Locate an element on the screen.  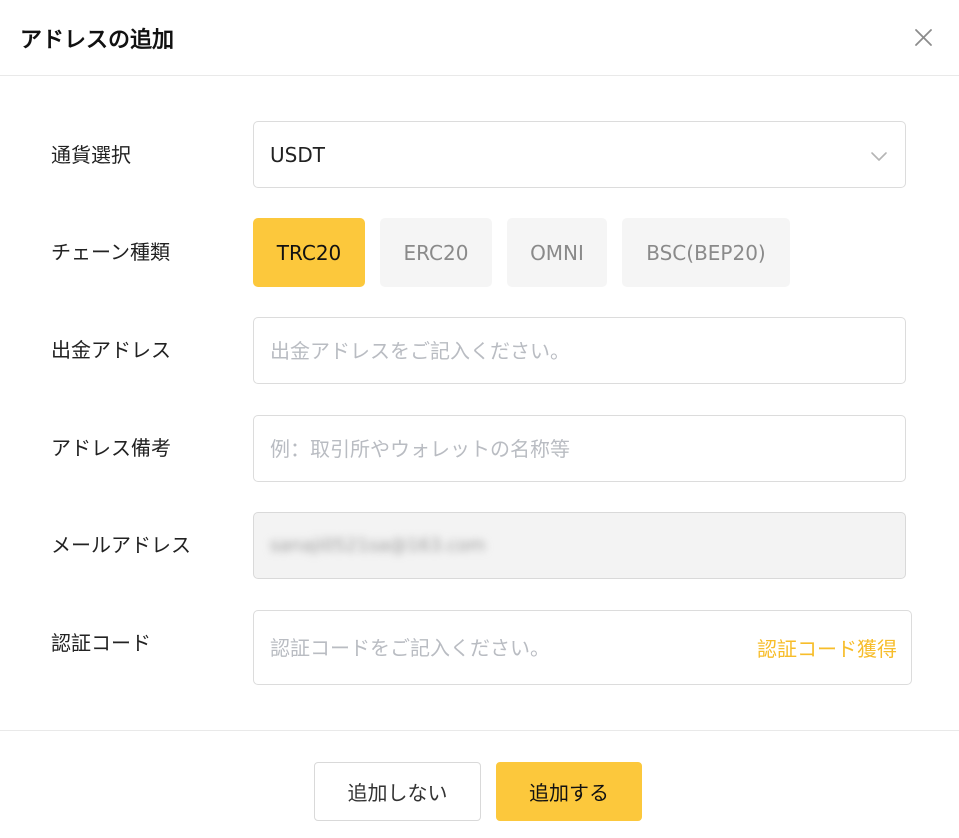
close-icon is located at coordinates (923, 37).